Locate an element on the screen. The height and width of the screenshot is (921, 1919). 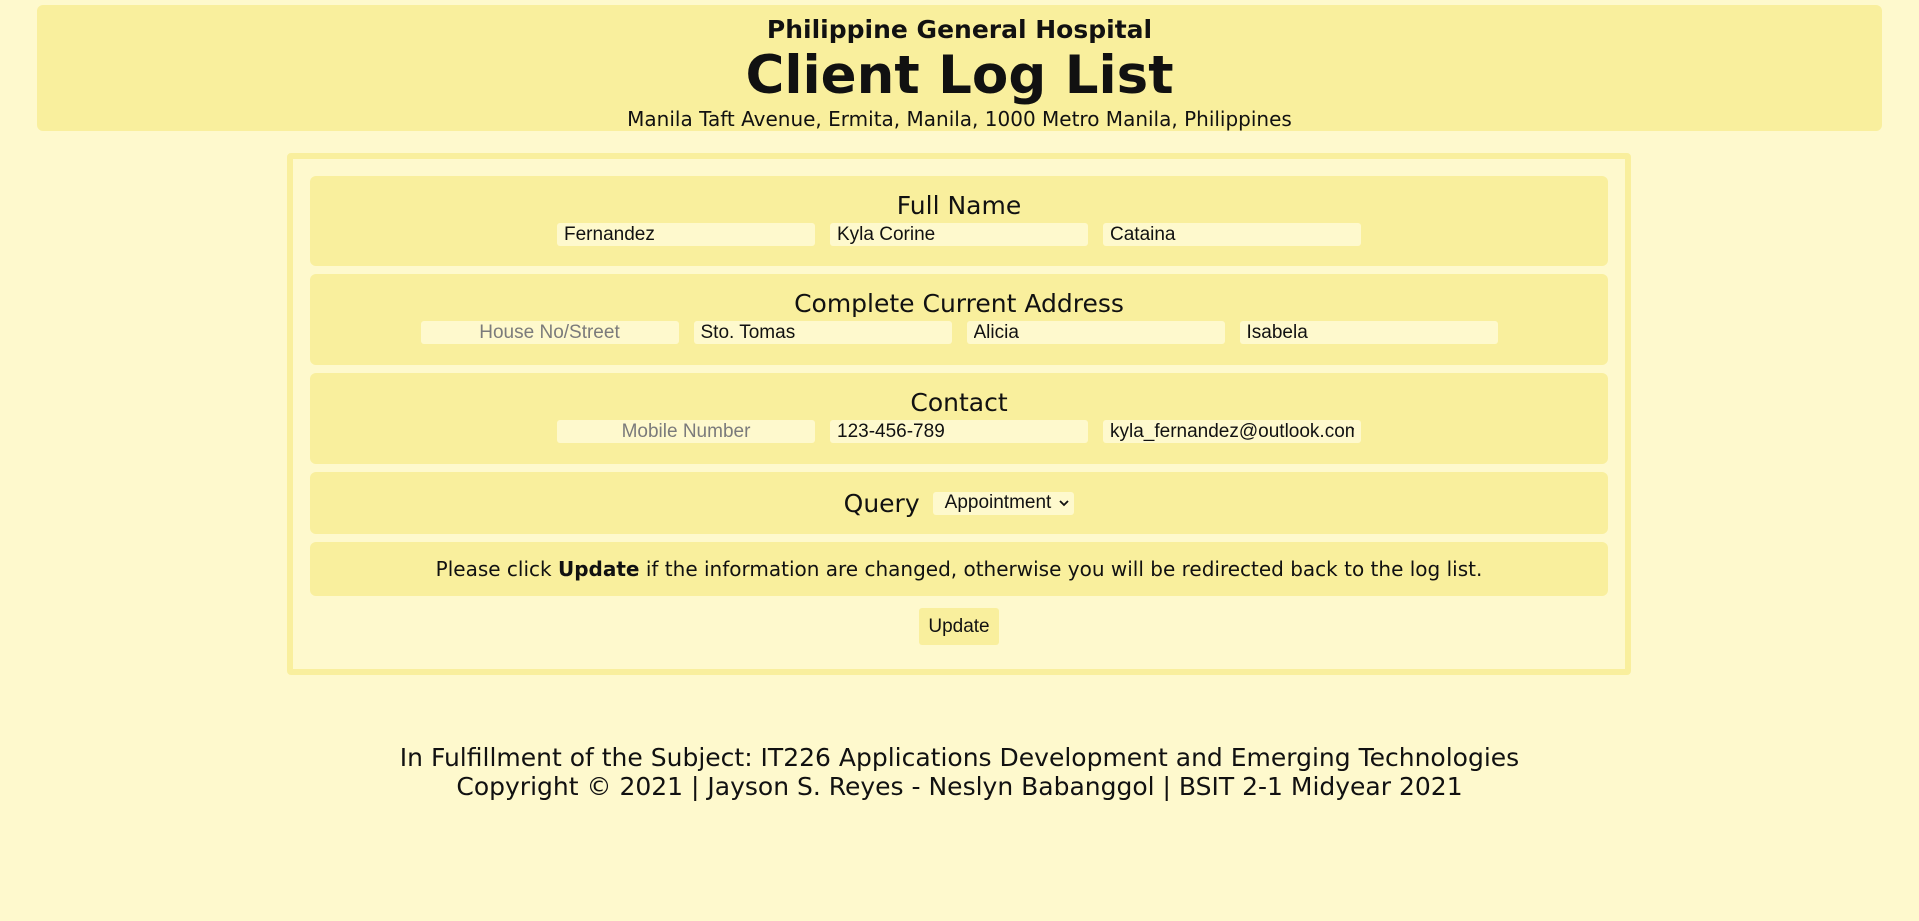
page-title: Client Log List is located at coordinates (959, 75).